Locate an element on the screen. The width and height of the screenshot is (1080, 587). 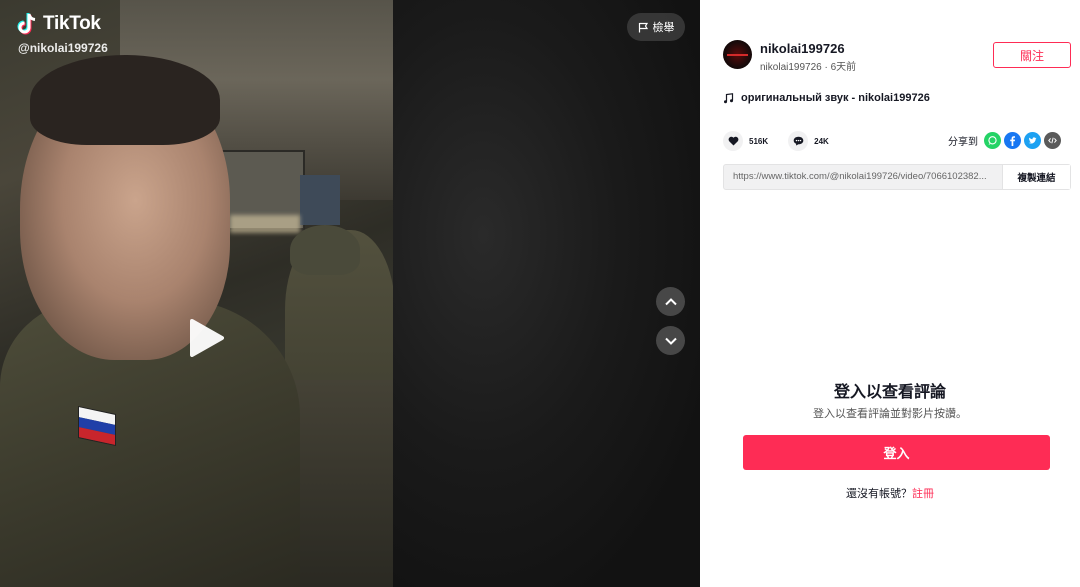
tiktok-brand-text: TikTok is located at coordinates (72, 23).